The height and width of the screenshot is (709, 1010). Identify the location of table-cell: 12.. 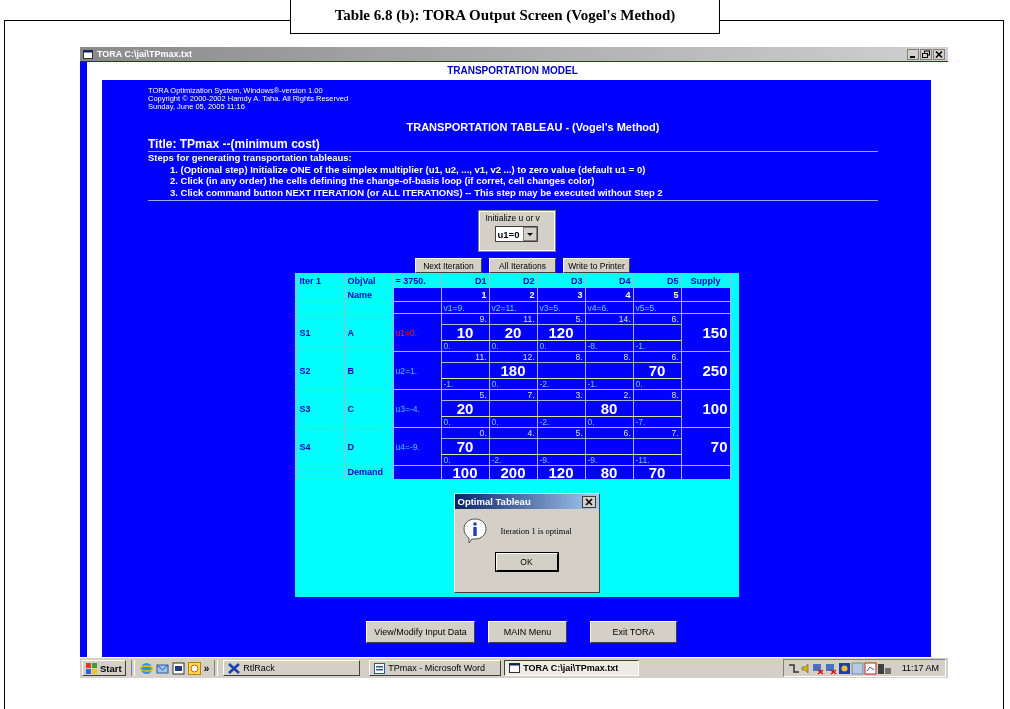
(513, 357).